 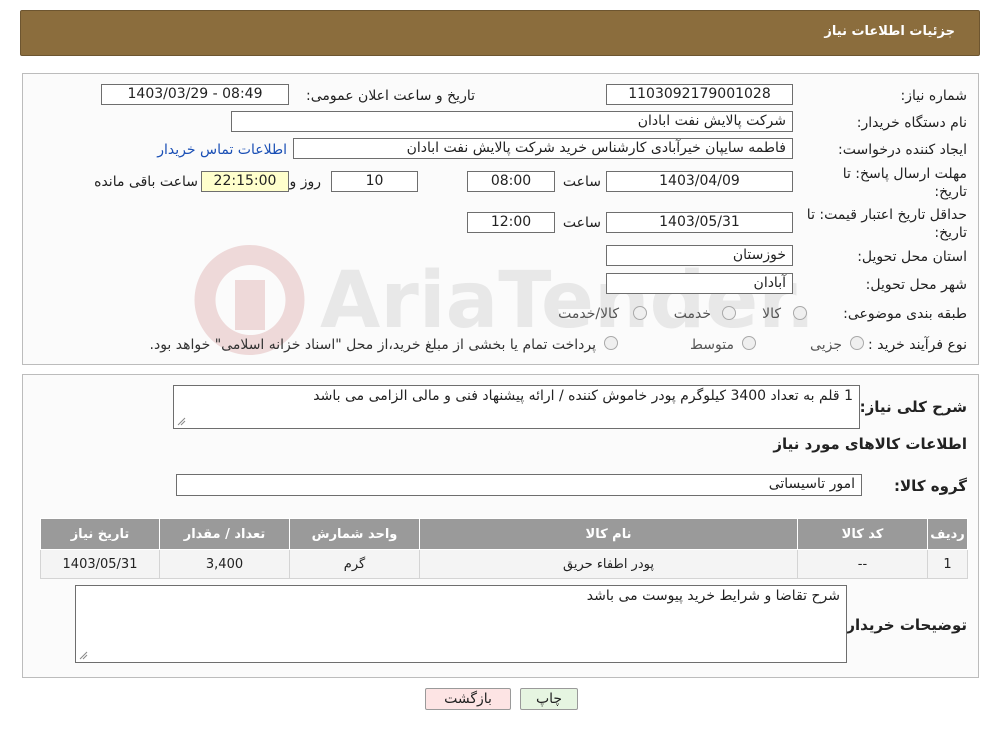 What do you see at coordinates (800, 313) in the screenshot?
I see `category-radio-goods` at bounding box center [800, 313].